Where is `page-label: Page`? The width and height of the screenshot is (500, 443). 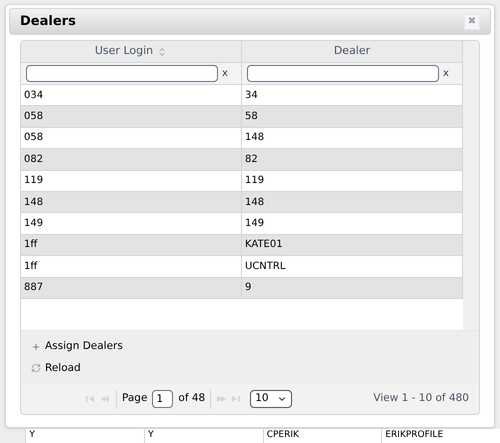 page-label: Page is located at coordinates (135, 398).